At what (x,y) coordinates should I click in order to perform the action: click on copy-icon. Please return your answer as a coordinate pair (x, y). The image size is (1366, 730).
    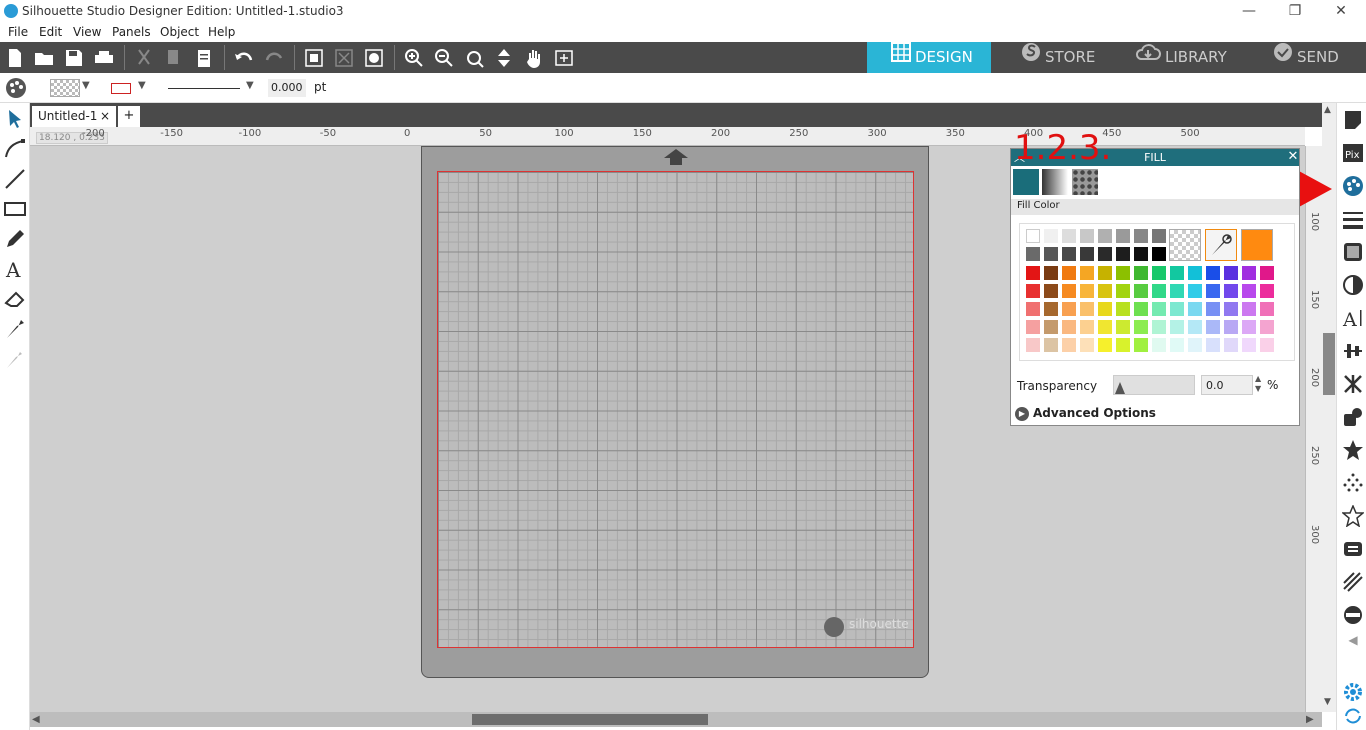
    Looking at the image, I should click on (174, 58).